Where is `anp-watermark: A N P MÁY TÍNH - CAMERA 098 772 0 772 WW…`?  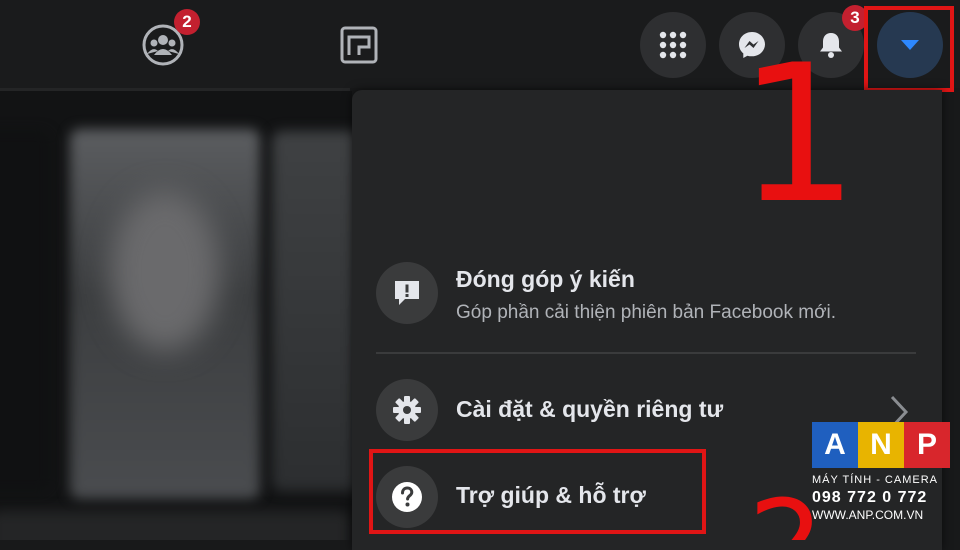
anp-watermark: A N P MÁY TÍNH - CAMERA 098 772 0 772 WW… is located at coordinates (882, 481).